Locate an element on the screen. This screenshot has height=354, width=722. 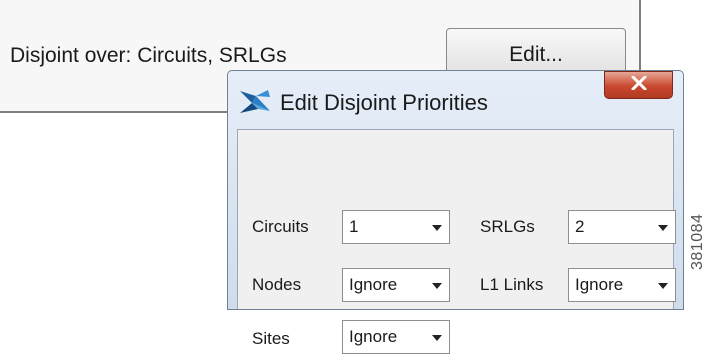
cisco-wae-icon is located at coordinates (255, 102).